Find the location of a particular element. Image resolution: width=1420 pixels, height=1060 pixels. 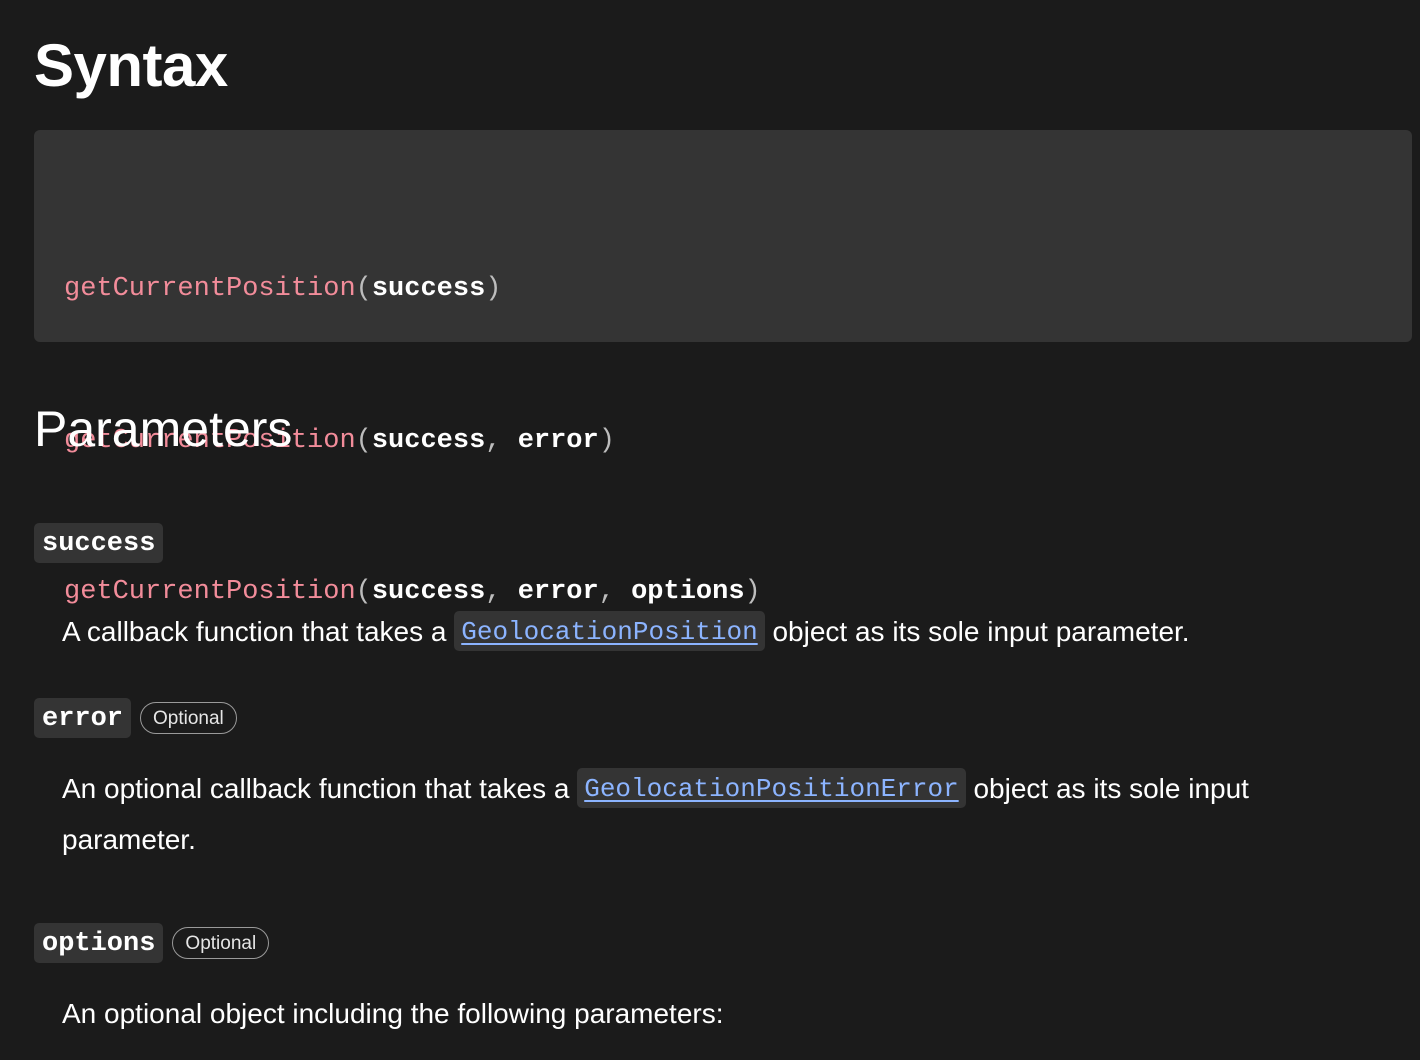

parameter-name-options: options is located at coordinates (99, 943).